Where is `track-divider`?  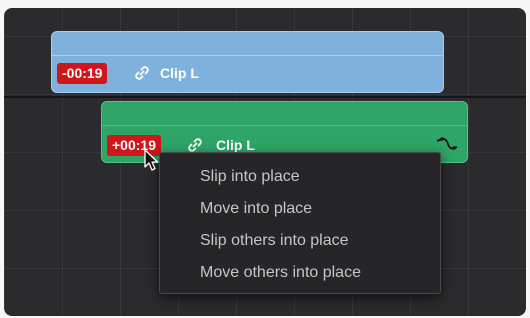 track-divider is located at coordinates (265, 97).